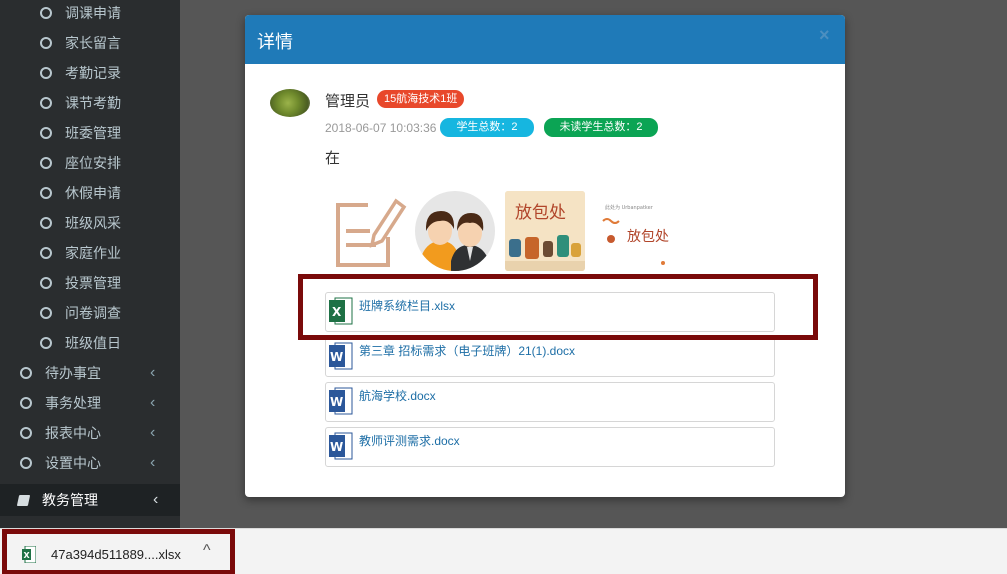 The width and height of the screenshot is (1007, 574). What do you see at coordinates (601, 127) in the screenshot?
I see `unread-students-badge: 未读学生总数：2` at bounding box center [601, 127].